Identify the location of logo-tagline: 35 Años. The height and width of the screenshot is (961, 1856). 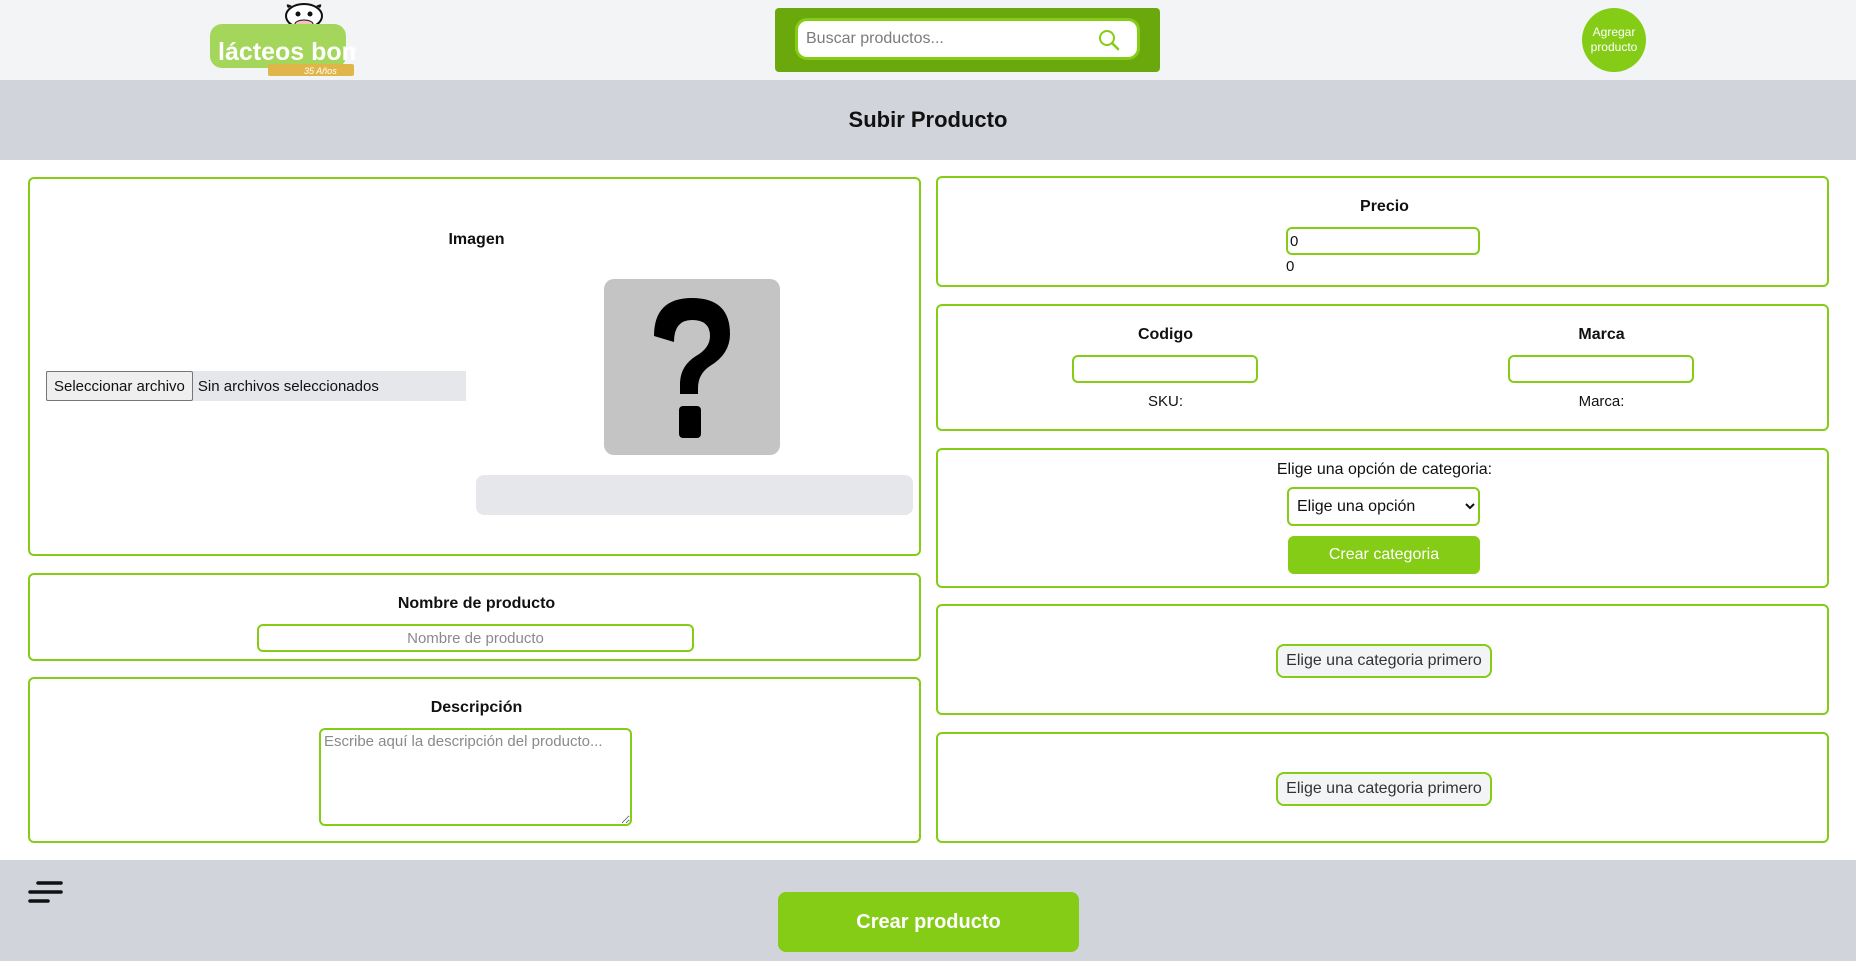
(320, 71).